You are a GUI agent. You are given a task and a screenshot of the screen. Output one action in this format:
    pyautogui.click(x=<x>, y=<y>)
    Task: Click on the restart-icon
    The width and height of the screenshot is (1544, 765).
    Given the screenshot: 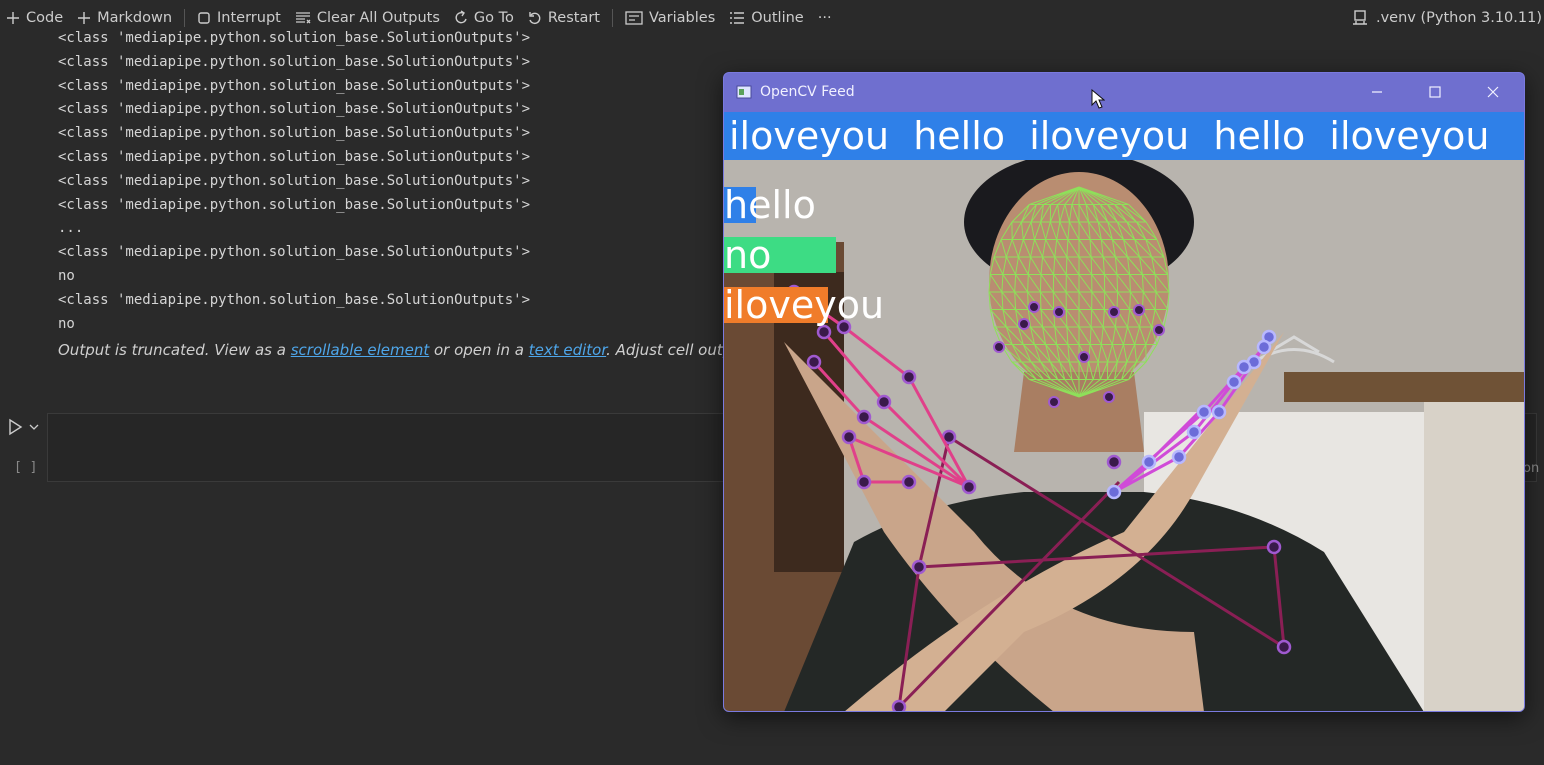 What is the action you would take?
    pyautogui.click(x=535, y=18)
    